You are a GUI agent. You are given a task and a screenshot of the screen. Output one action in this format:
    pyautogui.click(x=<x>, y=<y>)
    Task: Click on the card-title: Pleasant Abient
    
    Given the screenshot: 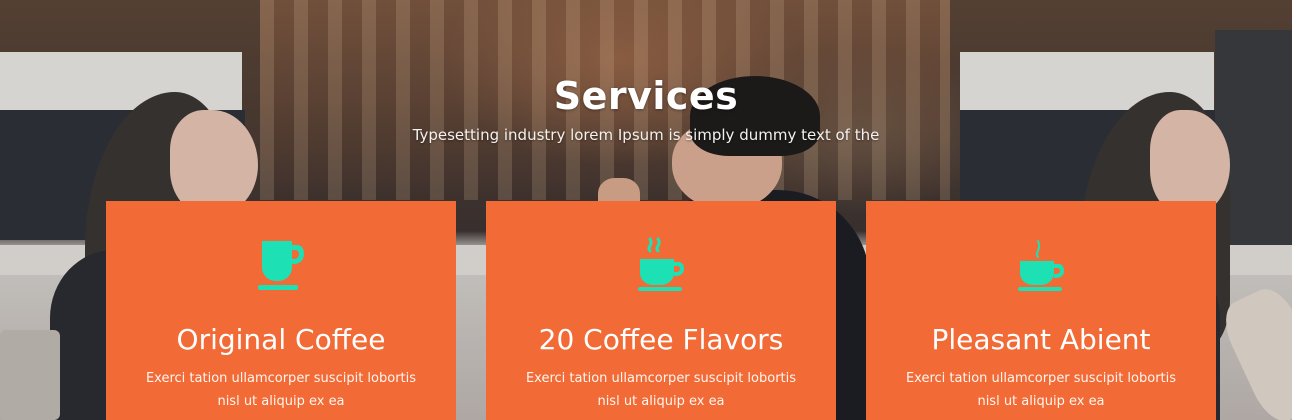 What is the action you would take?
    pyautogui.click(x=1041, y=339)
    